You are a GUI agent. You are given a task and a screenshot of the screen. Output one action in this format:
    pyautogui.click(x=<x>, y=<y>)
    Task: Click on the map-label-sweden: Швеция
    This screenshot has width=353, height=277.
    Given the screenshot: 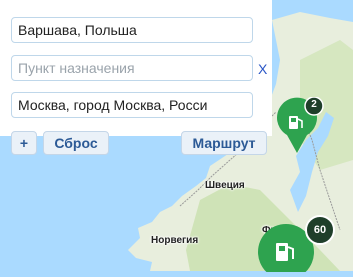 What is the action you would take?
    pyautogui.click(x=225, y=185)
    